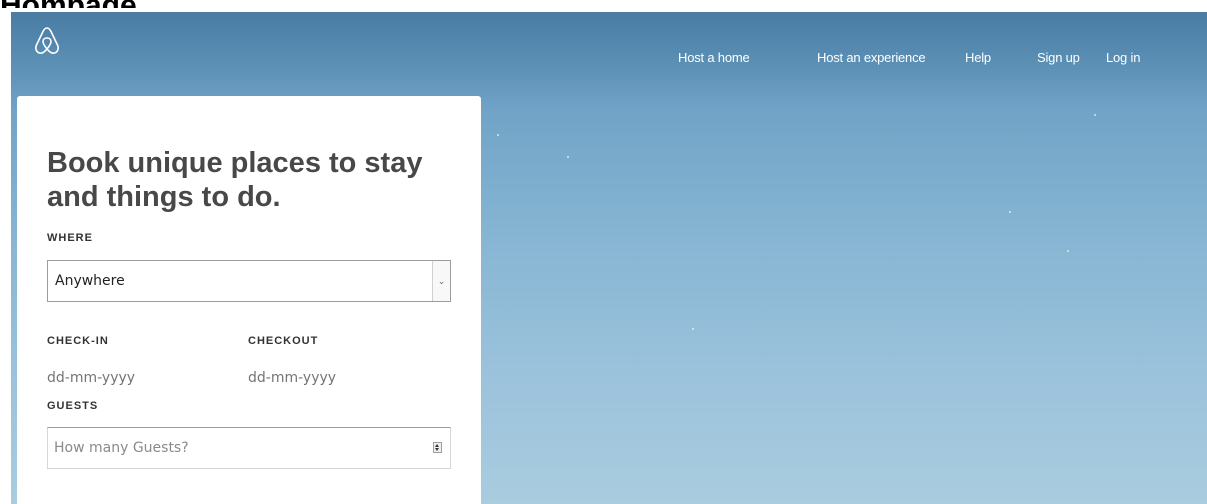 The image size is (1207, 504). What do you see at coordinates (47, 41) in the screenshot?
I see `airbnb-logo-icon` at bounding box center [47, 41].